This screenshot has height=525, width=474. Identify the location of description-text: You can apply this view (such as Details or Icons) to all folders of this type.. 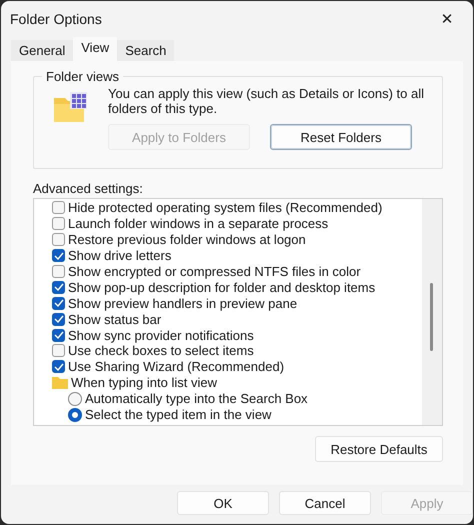
(267, 101).